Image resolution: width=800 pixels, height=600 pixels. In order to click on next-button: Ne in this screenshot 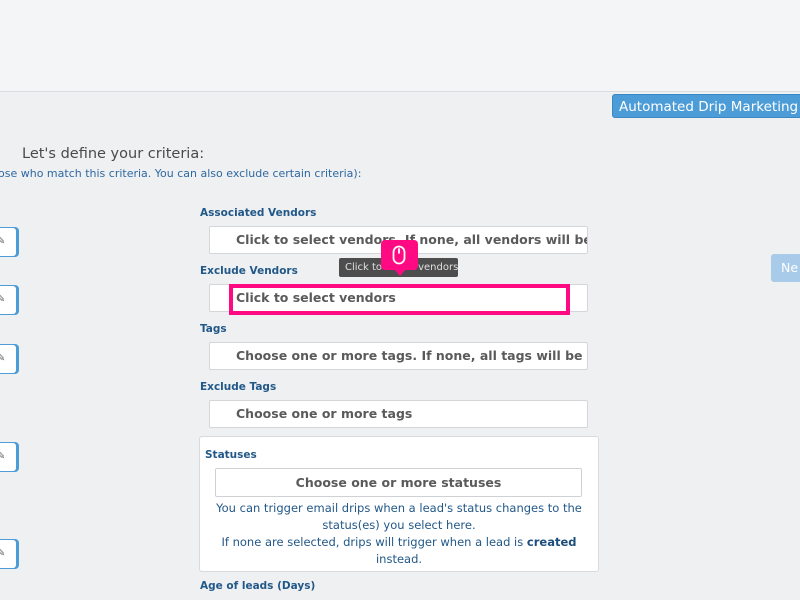, I will do `click(785, 268)`.